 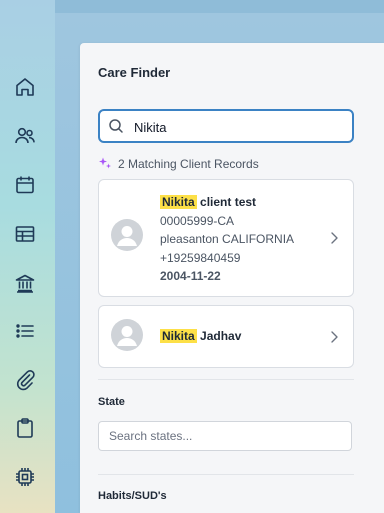 What do you see at coordinates (27, 256) in the screenshot?
I see `sidebar` at bounding box center [27, 256].